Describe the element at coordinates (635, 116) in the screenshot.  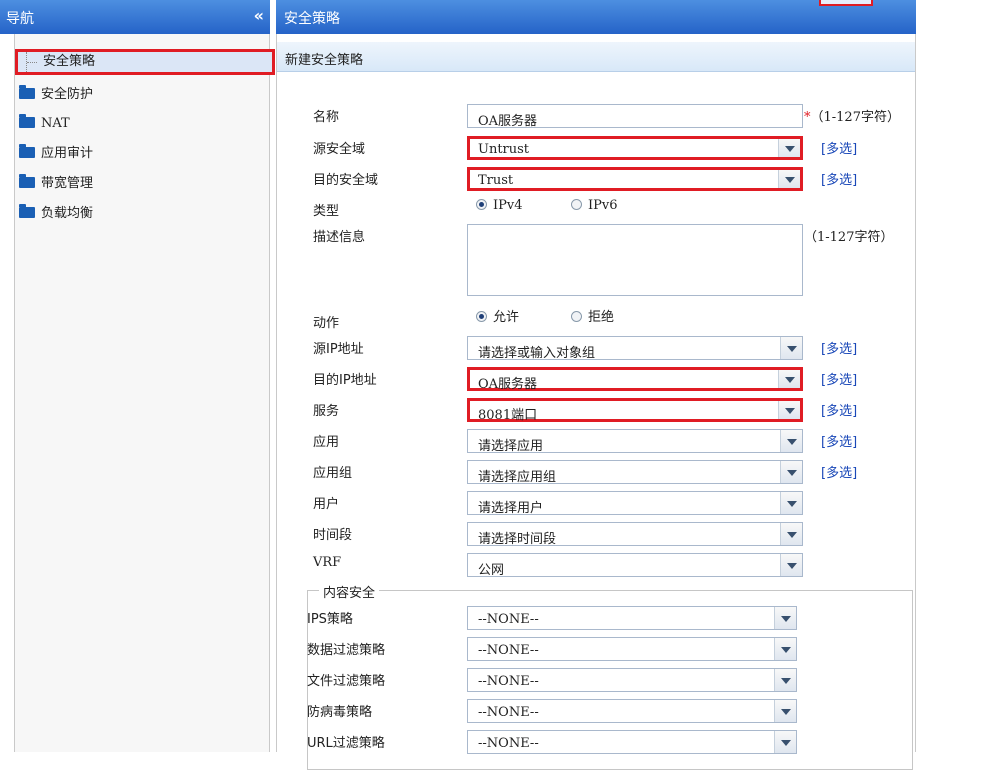
I see `name-input: OA服务器` at that location.